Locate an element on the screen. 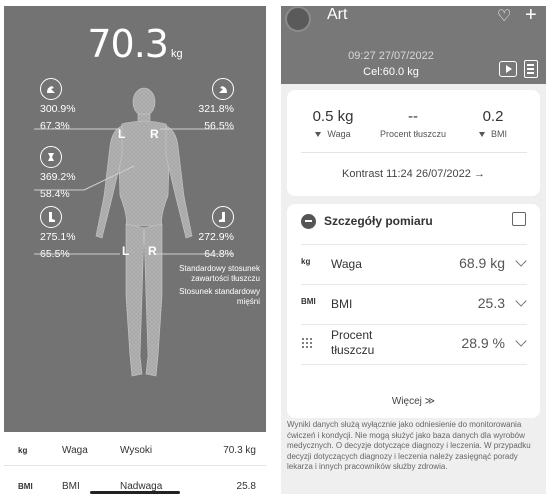 The height and width of the screenshot is (494, 546). summary-bmi: 0.2 BMI is located at coordinates (493, 123).